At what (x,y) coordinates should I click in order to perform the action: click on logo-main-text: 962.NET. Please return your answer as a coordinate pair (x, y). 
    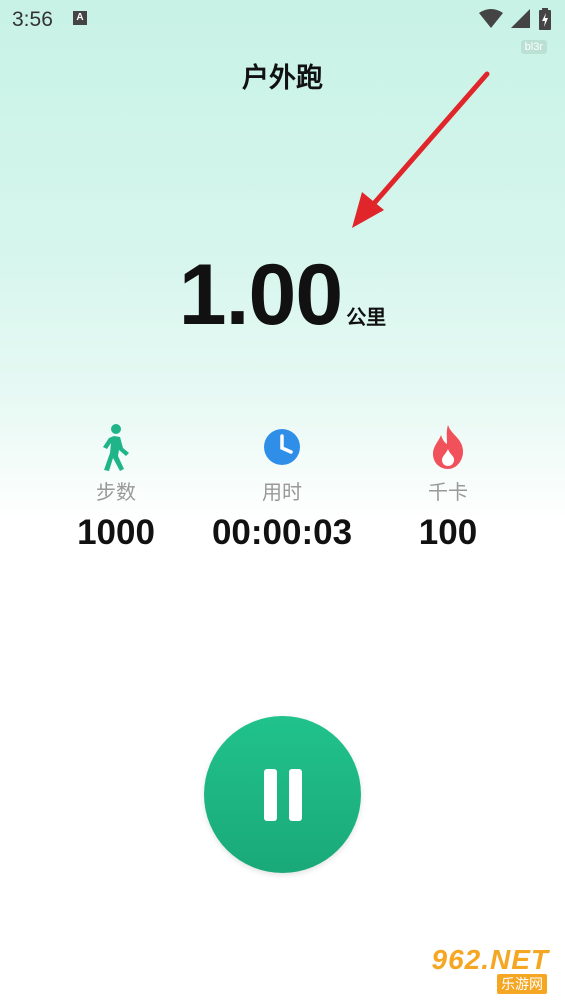
    Looking at the image, I should click on (490, 959).